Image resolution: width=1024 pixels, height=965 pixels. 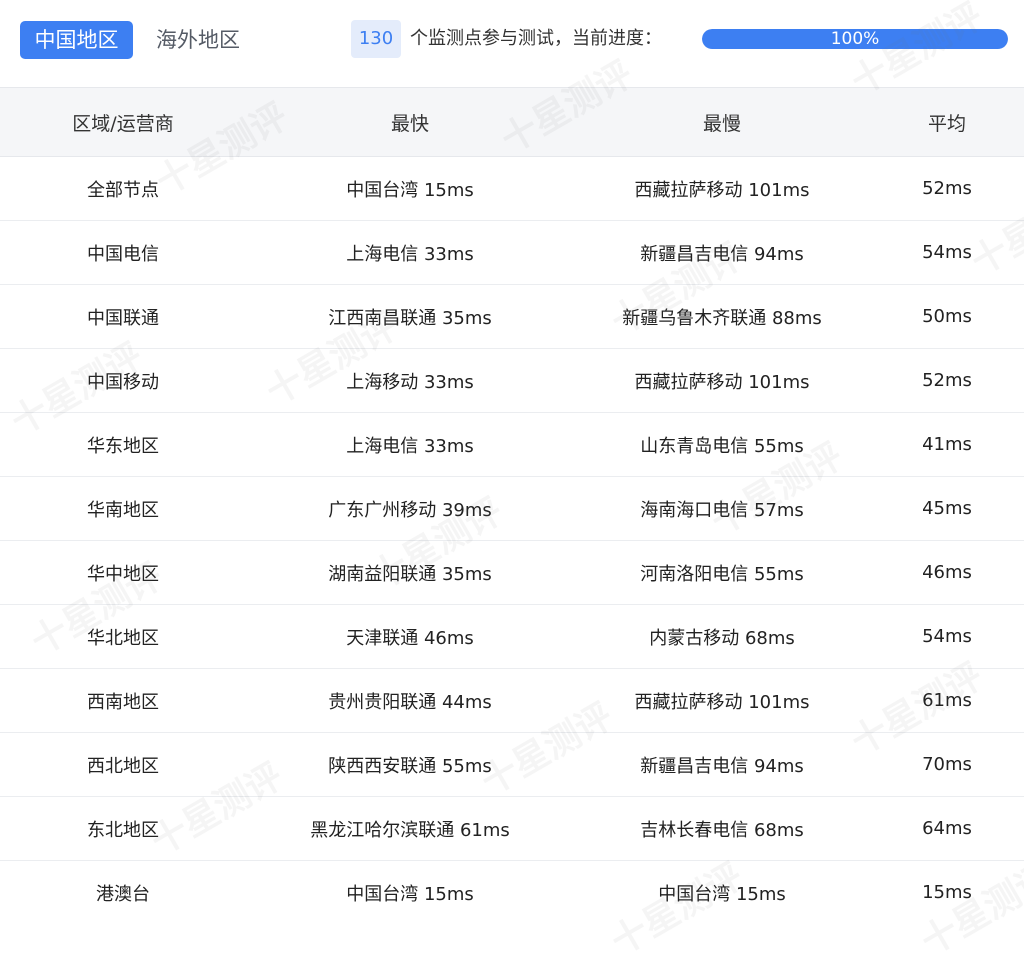 What do you see at coordinates (947, 700) in the screenshot?
I see `cell-average: 61ms` at bounding box center [947, 700].